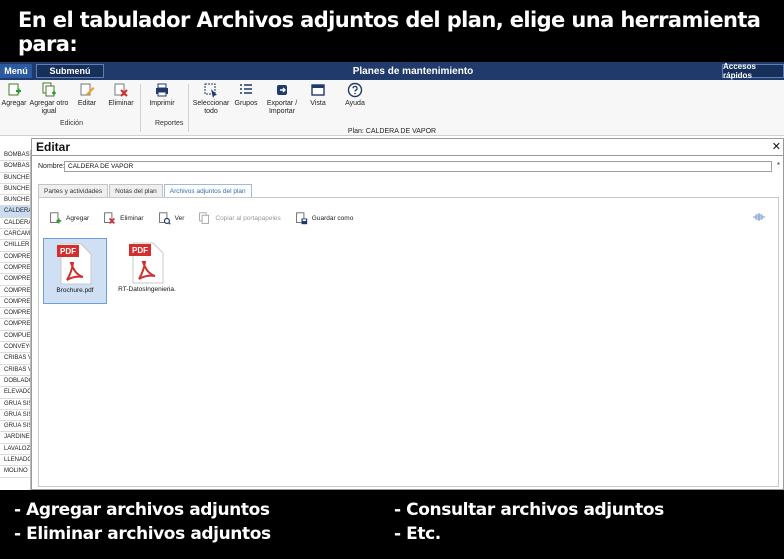 The width and height of the screenshot is (784, 559). I want to click on add-attachment-button: Agregar, so click(69, 218).